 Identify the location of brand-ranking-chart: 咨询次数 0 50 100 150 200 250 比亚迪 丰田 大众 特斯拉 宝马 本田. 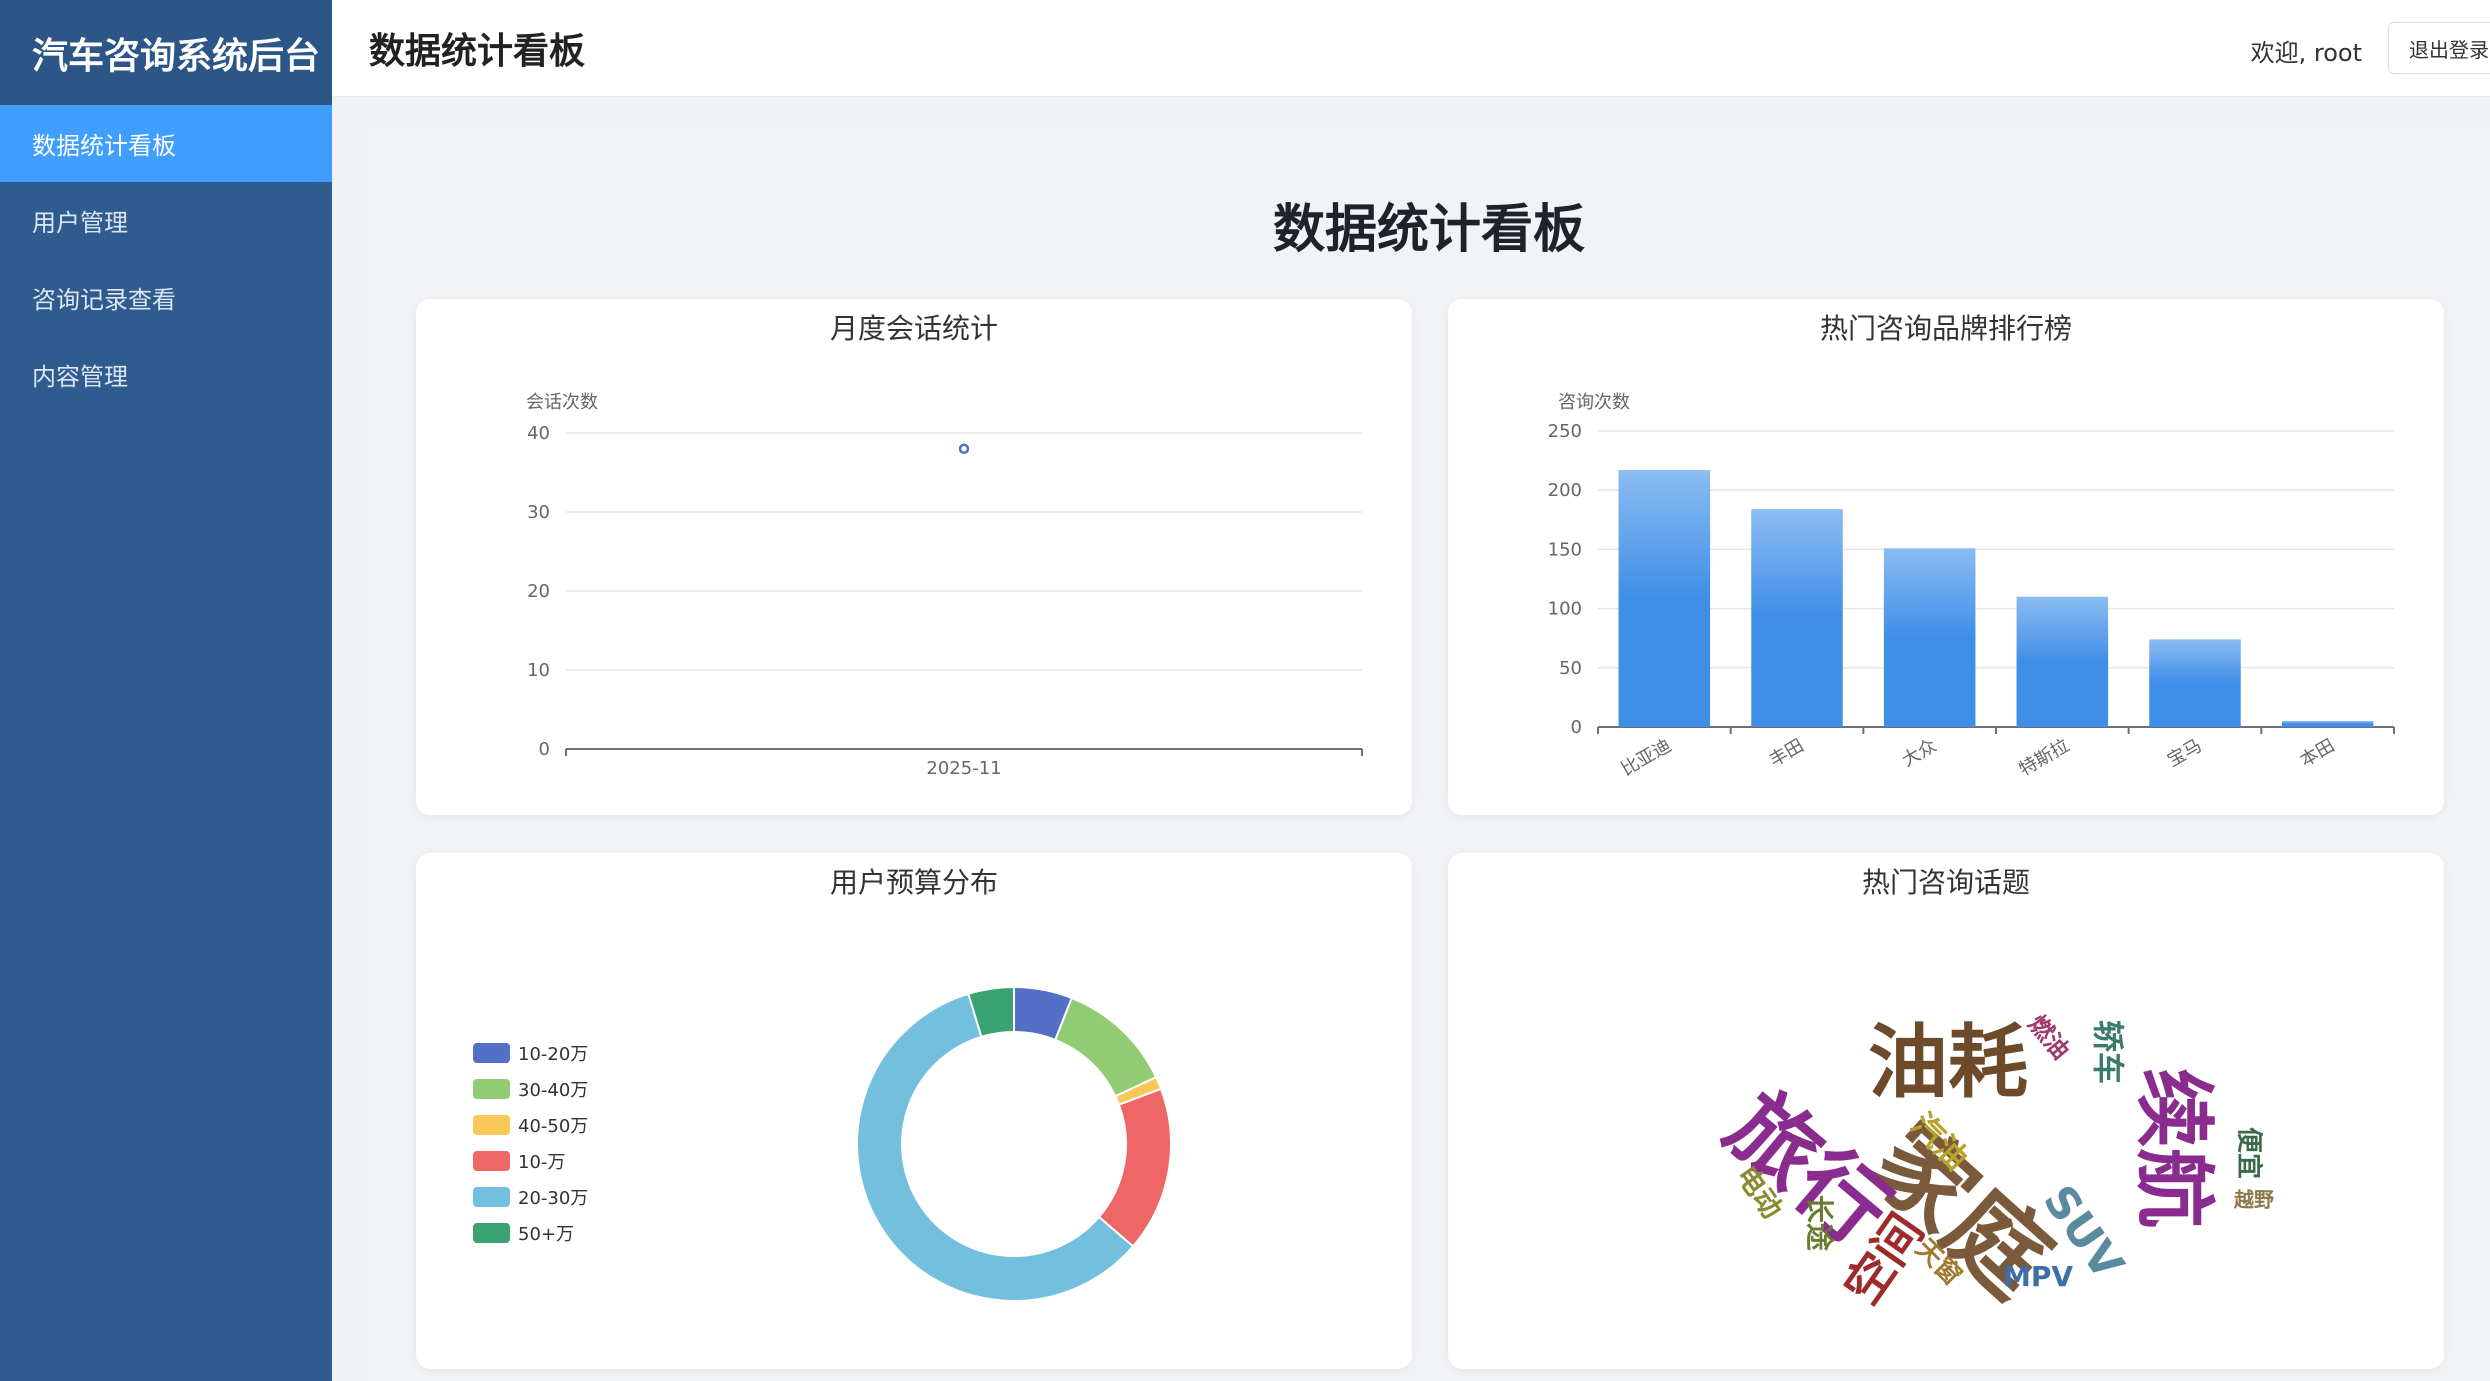
(1971, 586).